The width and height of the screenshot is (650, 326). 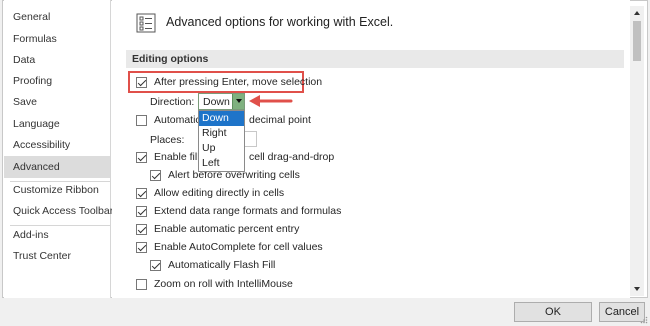 What do you see at coordinates (57, 60) in the screenshot?
I see `sidebar-item-data: Data` at bounding box center [57, 60].